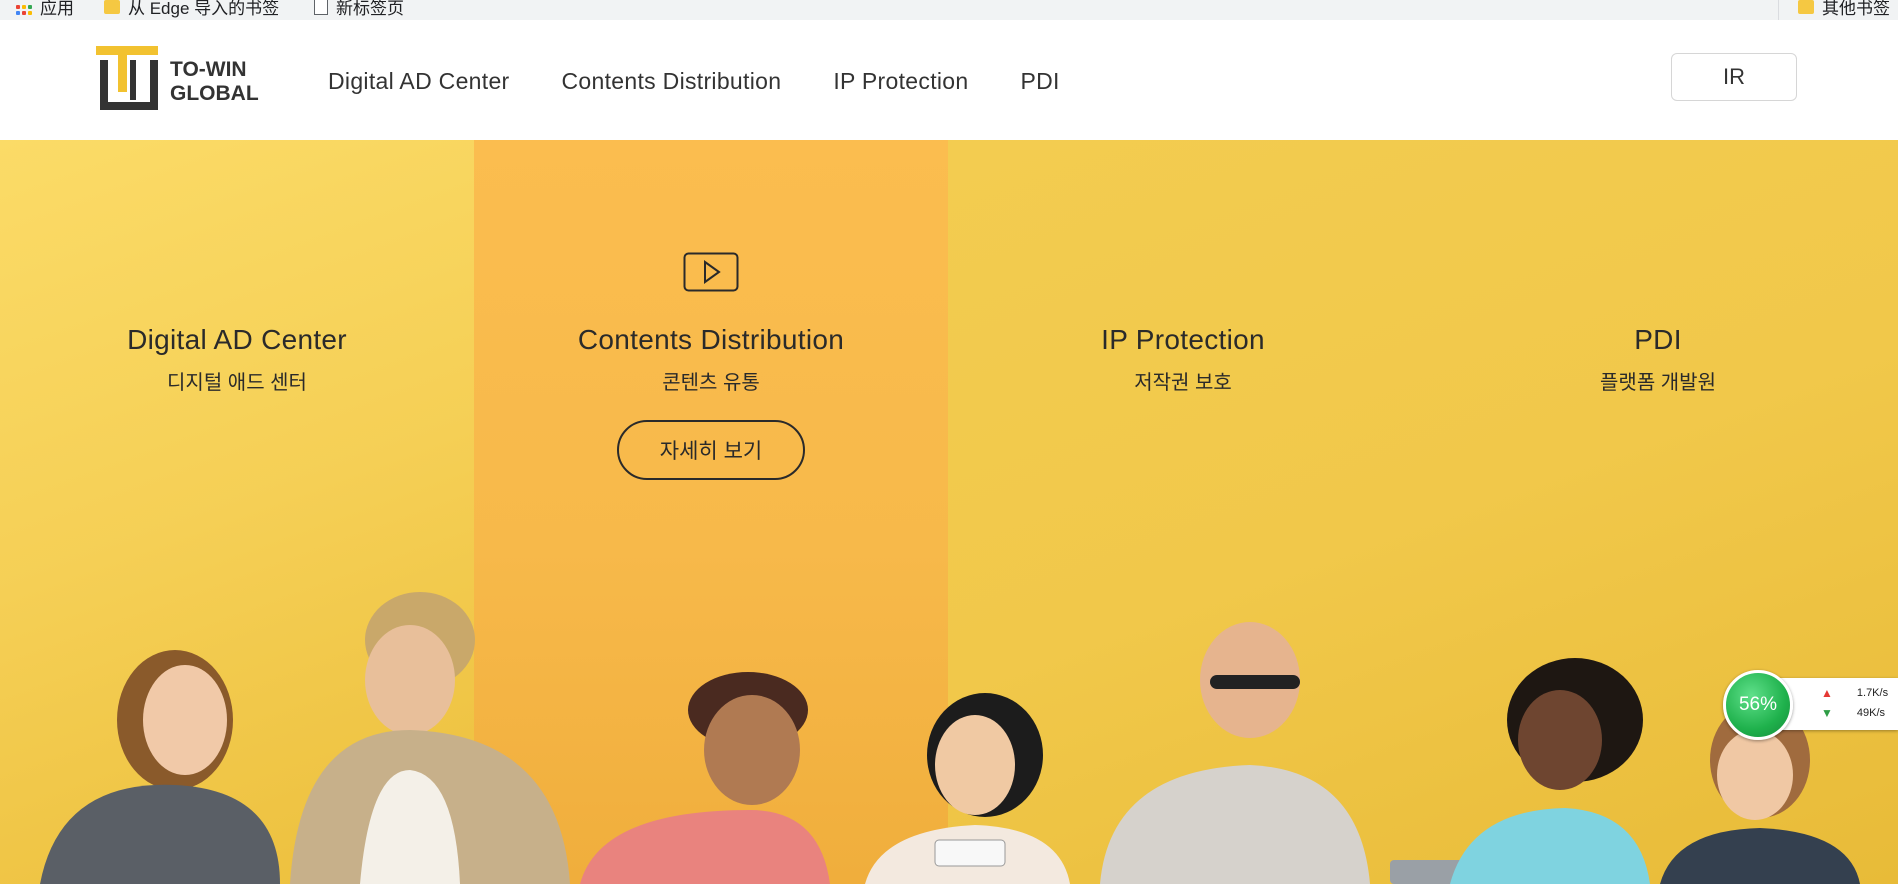 The image size is (1898, 884). Describe the element at coordinates (1183, 339) in the screenshot. I see `column-title: IP Protection` at that location.